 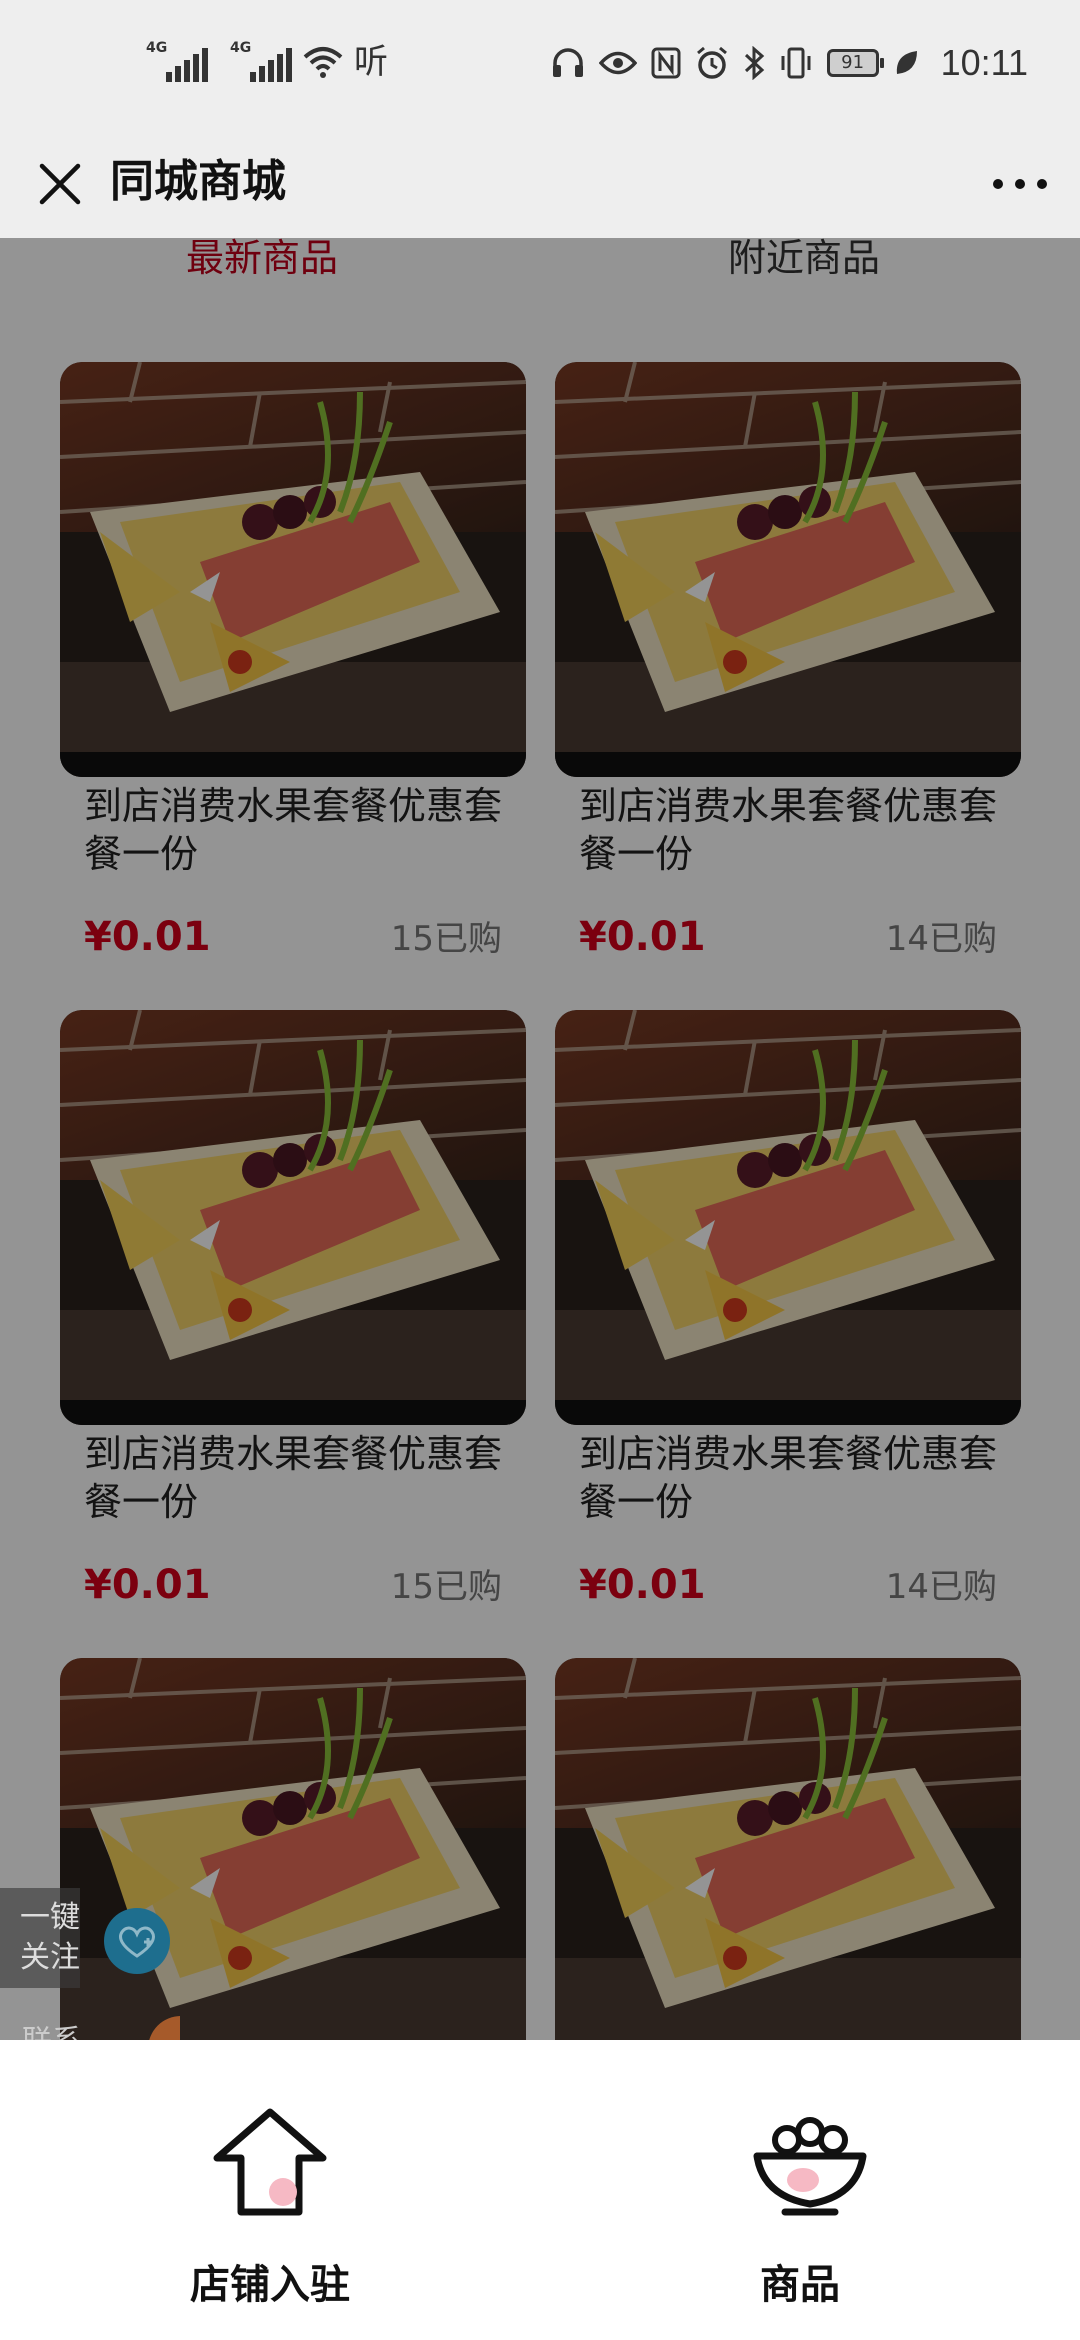 What do you see at coordinates (754, 63) in the screenshot?
I see `bluetooth-icon` at bounding box center [754, 63].